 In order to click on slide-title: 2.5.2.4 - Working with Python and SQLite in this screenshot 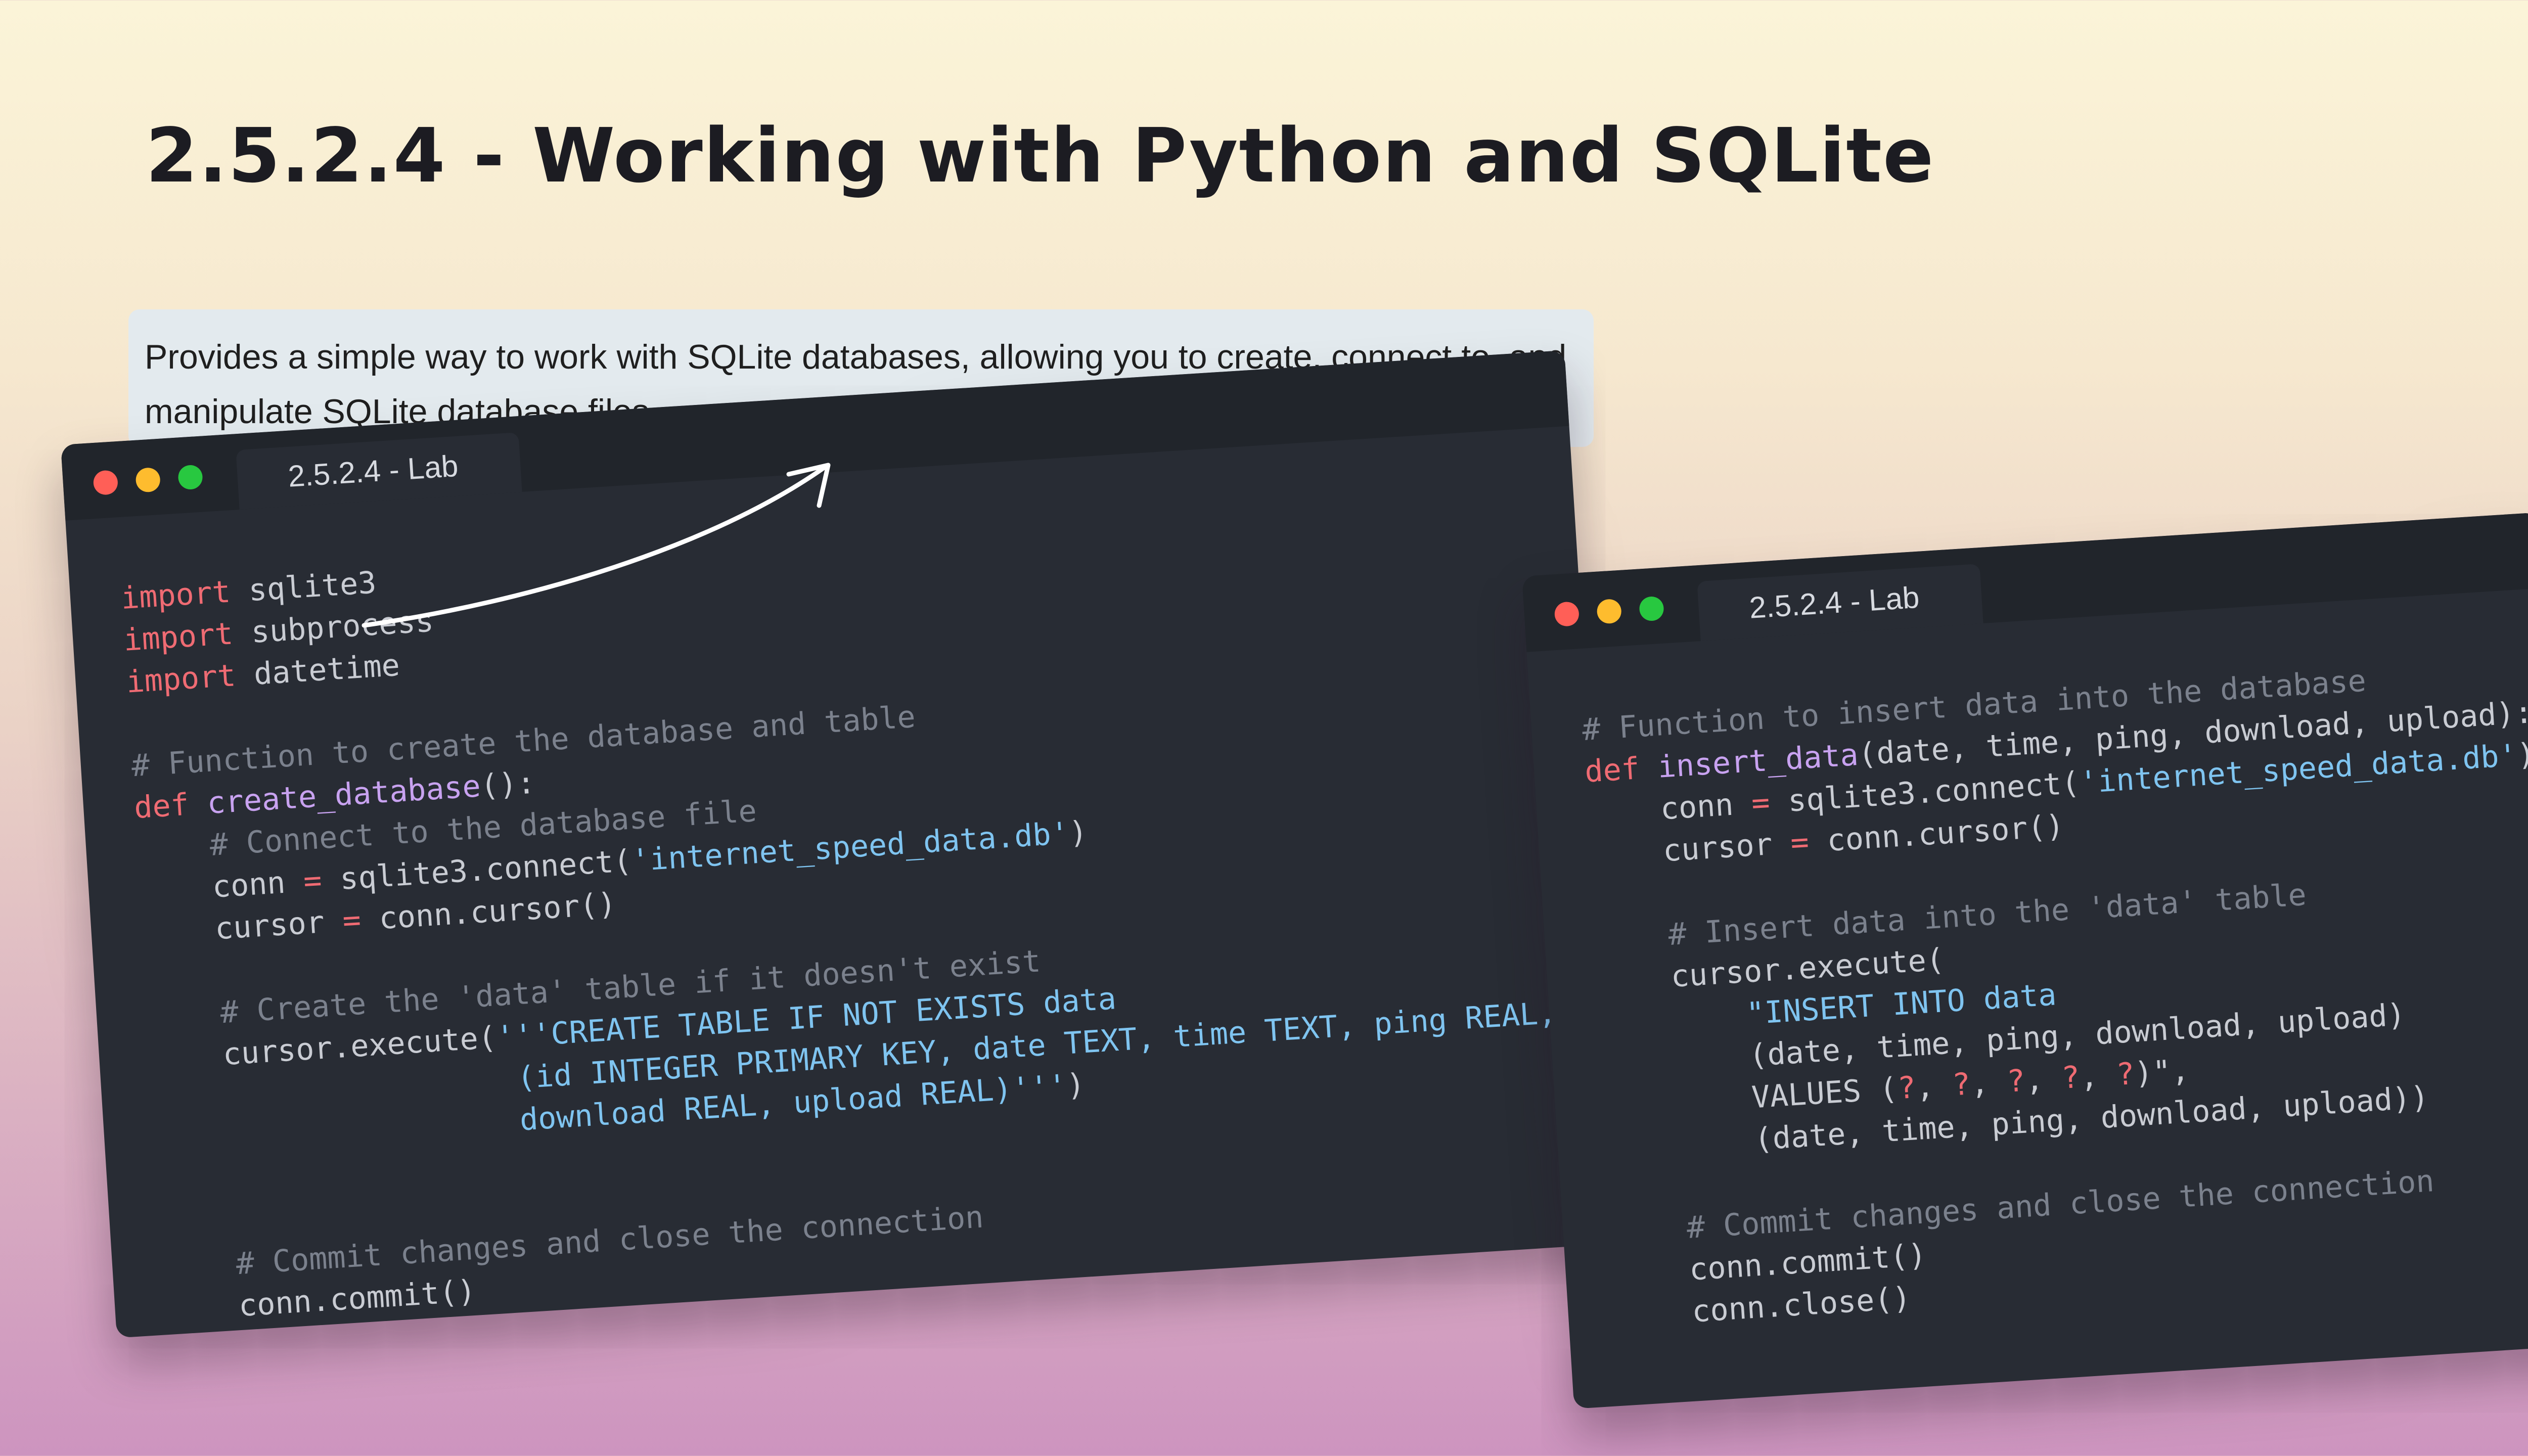, I will do `click(1041, 155)`.